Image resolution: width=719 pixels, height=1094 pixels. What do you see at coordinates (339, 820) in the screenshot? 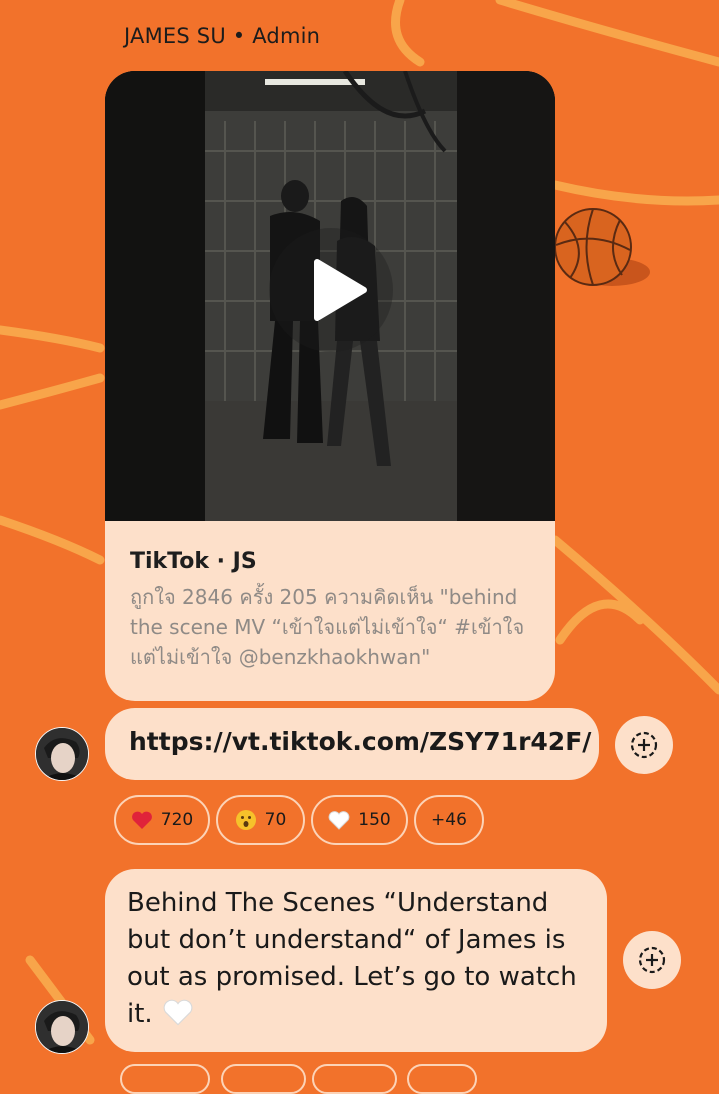
I see `heart-white-icon` at bounding box center [339, 820].